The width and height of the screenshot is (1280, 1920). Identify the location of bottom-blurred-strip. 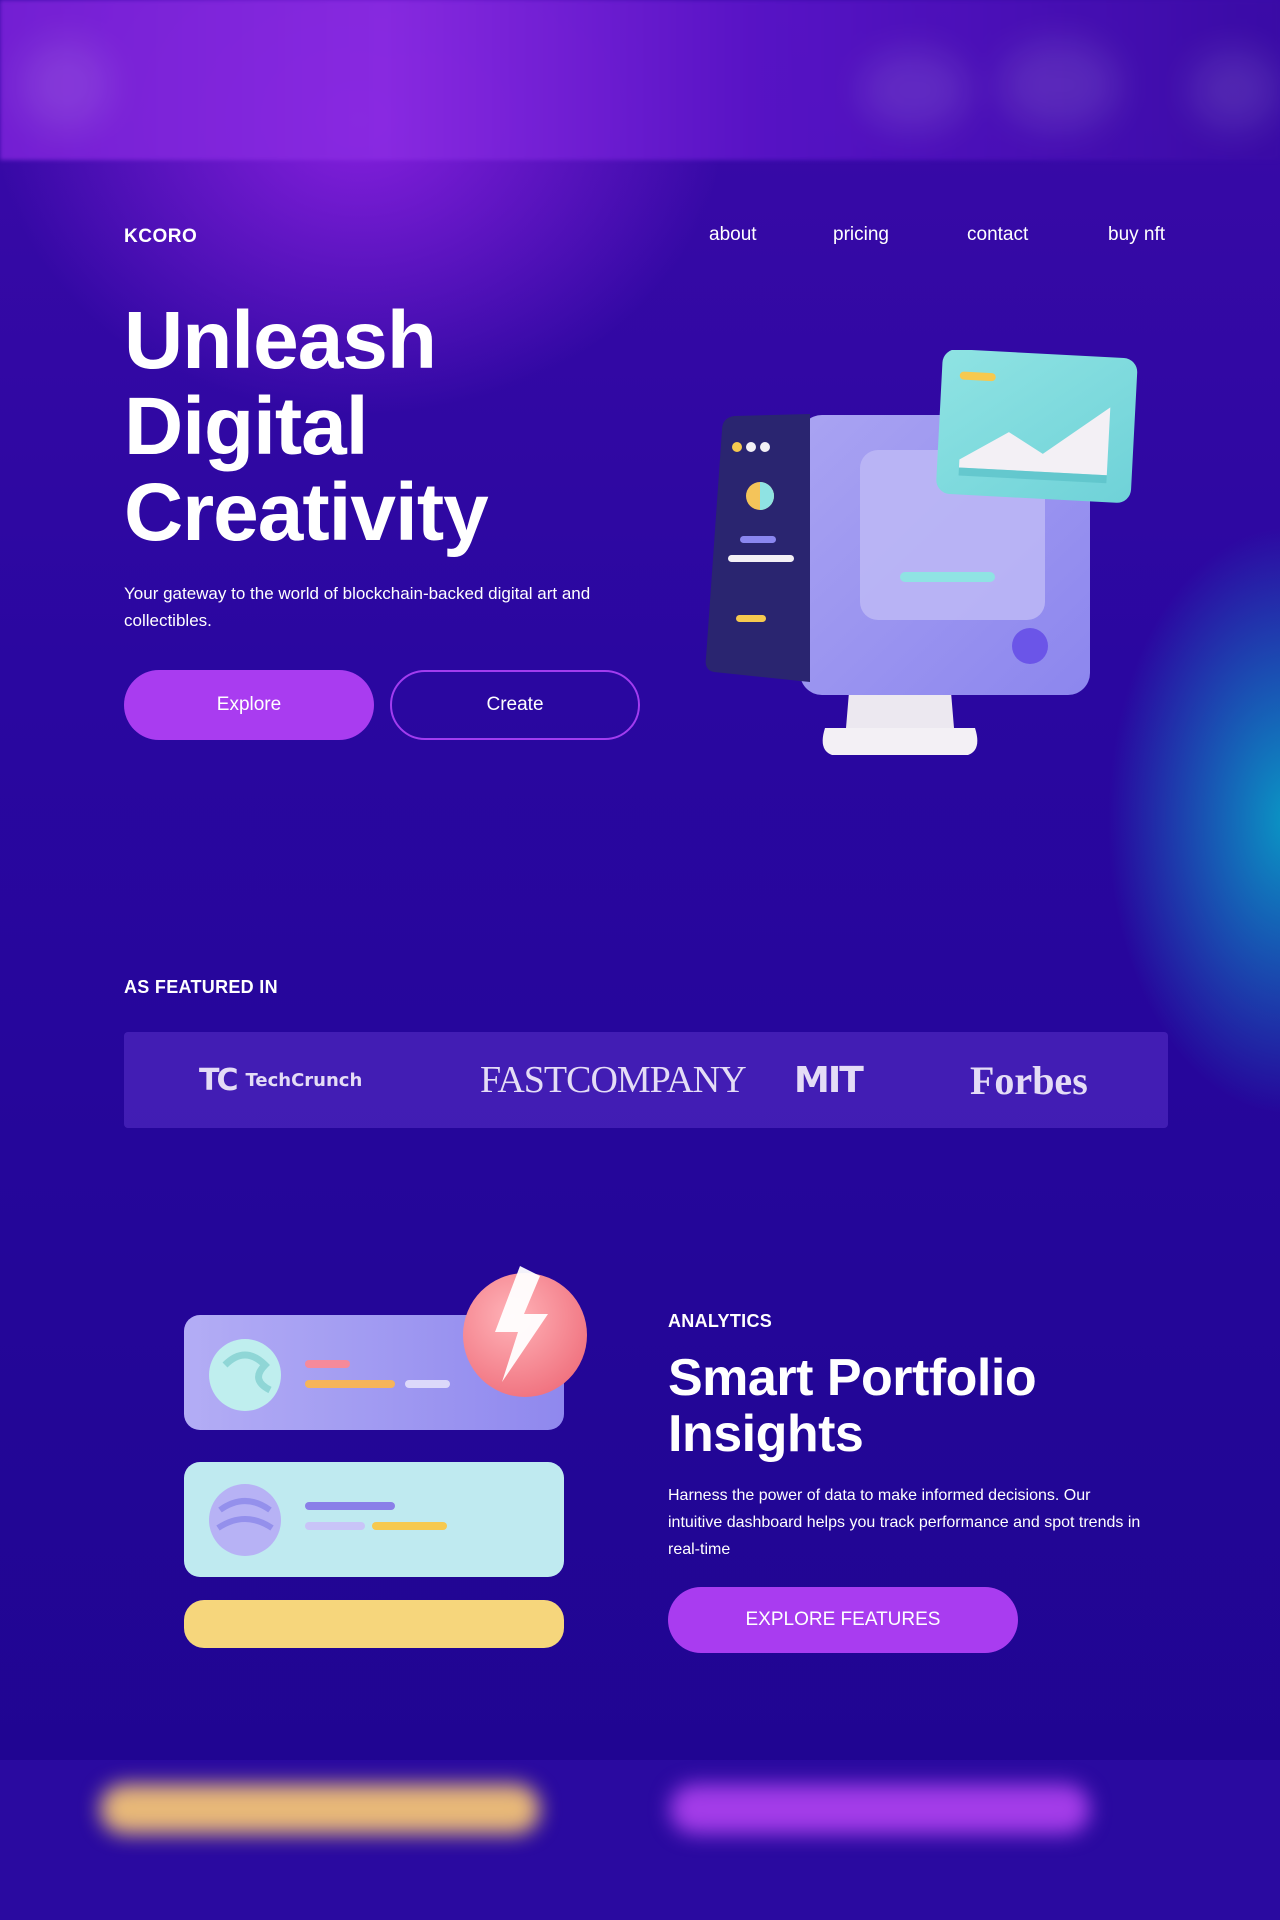
(640, 1840).